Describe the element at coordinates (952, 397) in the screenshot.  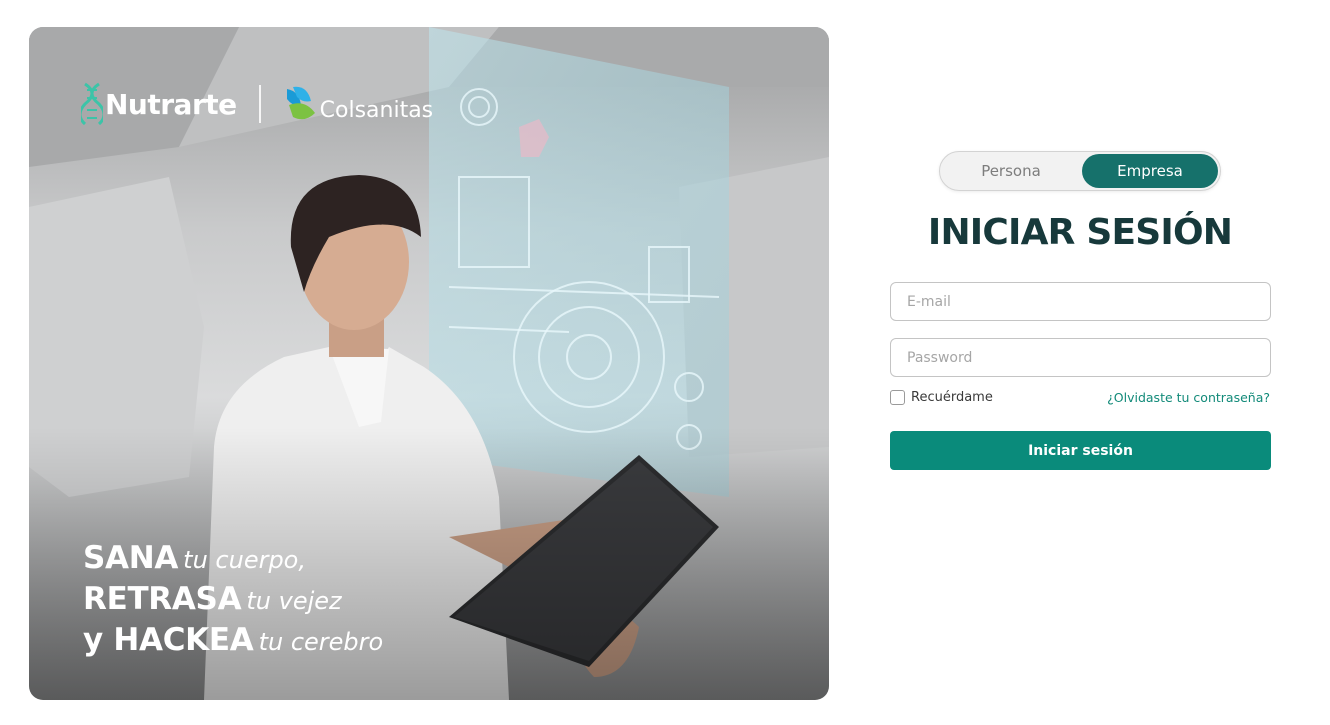
I see `remember-label: Recuérdame` at that location.